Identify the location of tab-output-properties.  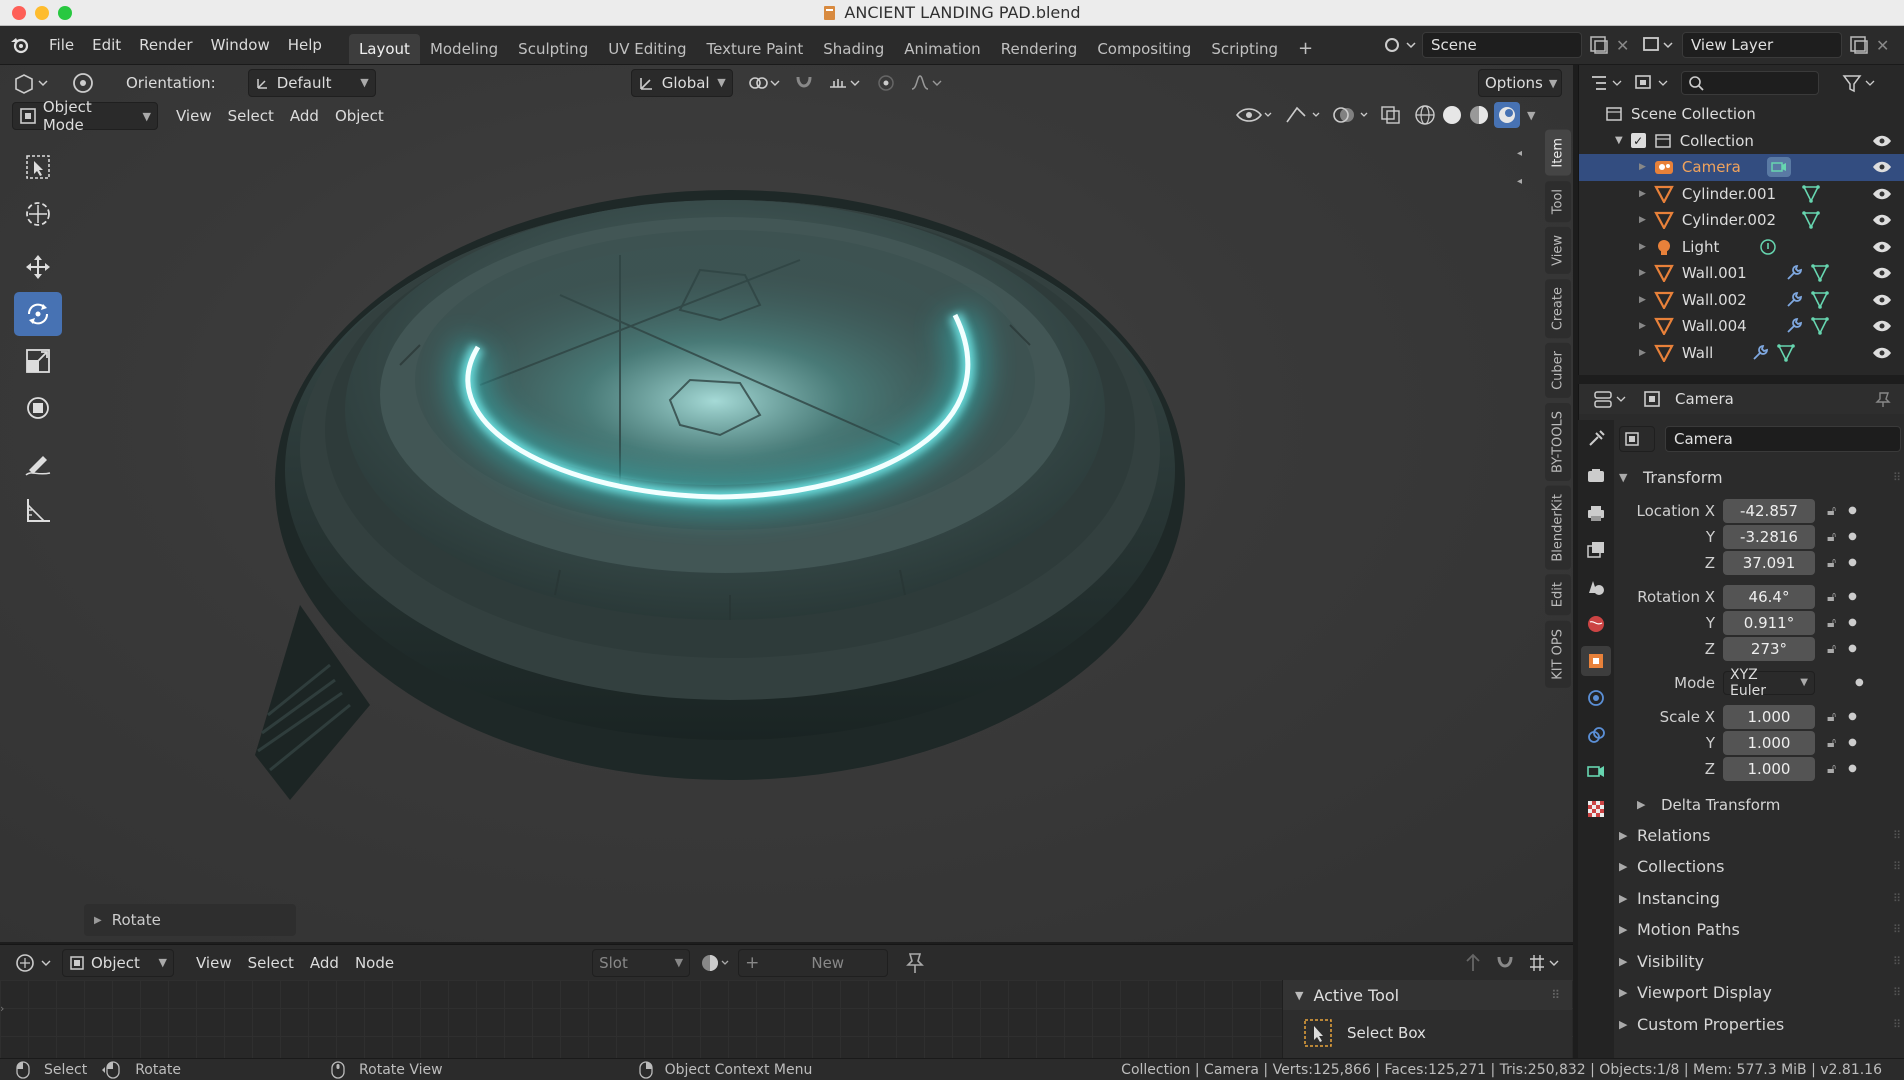
(1596, 513).